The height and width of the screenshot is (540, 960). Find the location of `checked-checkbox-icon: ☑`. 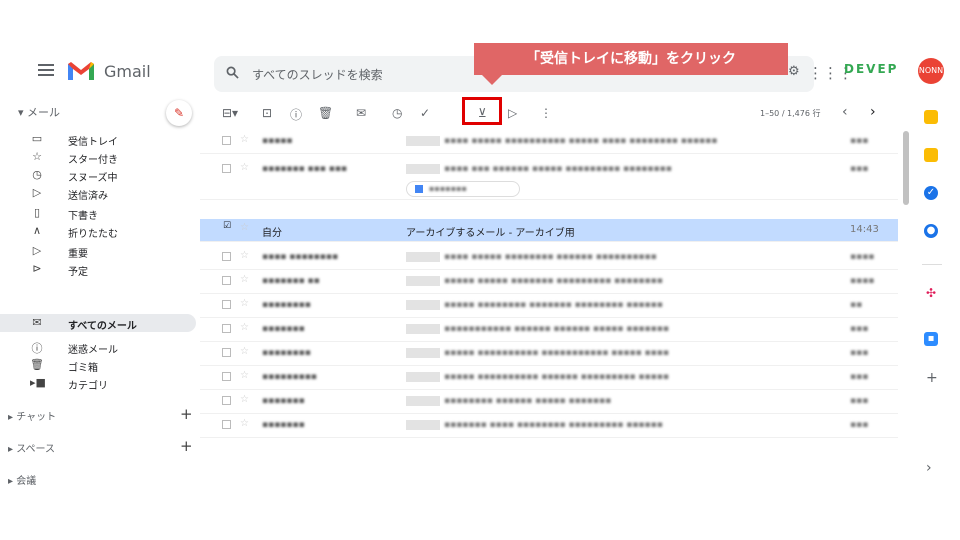

checked-checkbox-icon: ☑ is located at coordinates (227, 226).